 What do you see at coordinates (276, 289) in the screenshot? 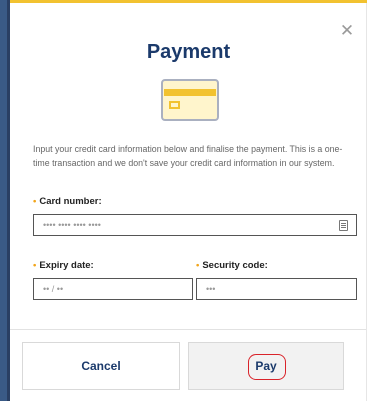
I see `security-code-input: •••` at bounding box center [276, 289].